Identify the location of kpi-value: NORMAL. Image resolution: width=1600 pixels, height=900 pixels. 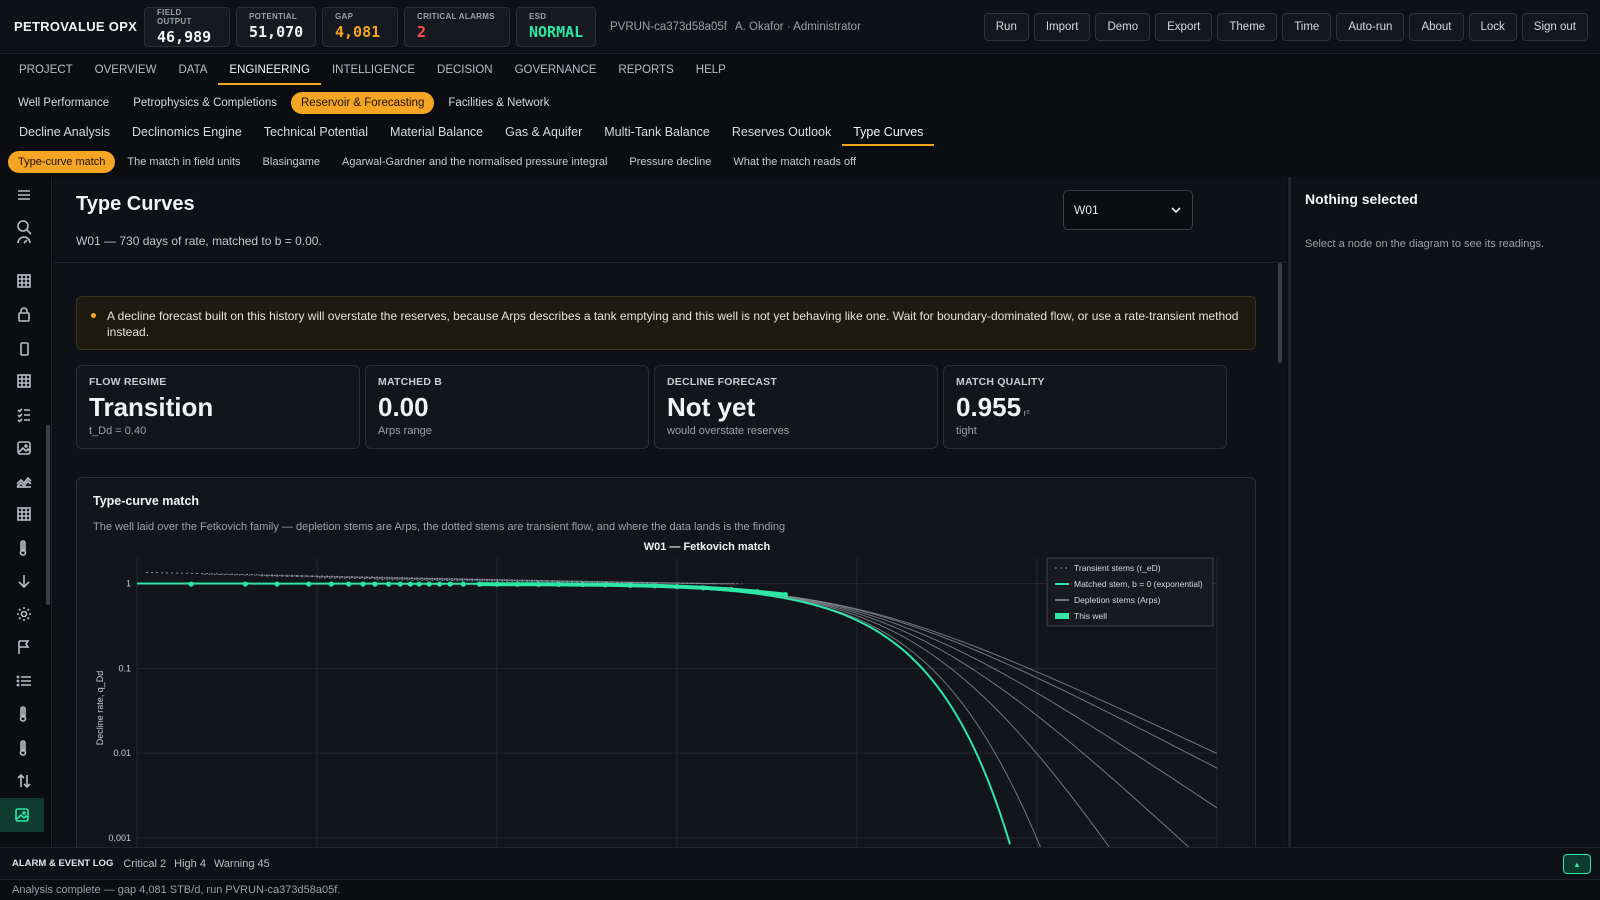
(556, 32).